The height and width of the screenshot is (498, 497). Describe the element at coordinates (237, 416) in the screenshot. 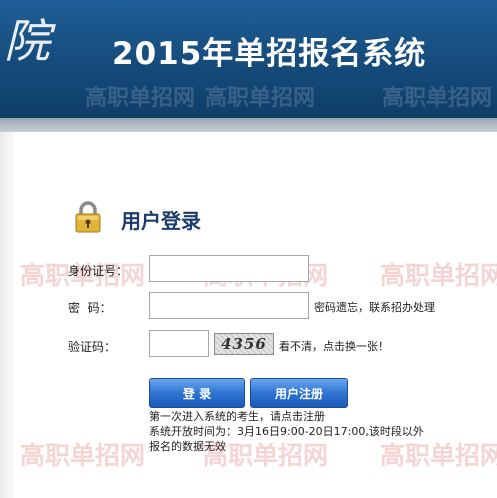

I see `register-note: 第一次进入系统的考生，请点击注册` at that location.